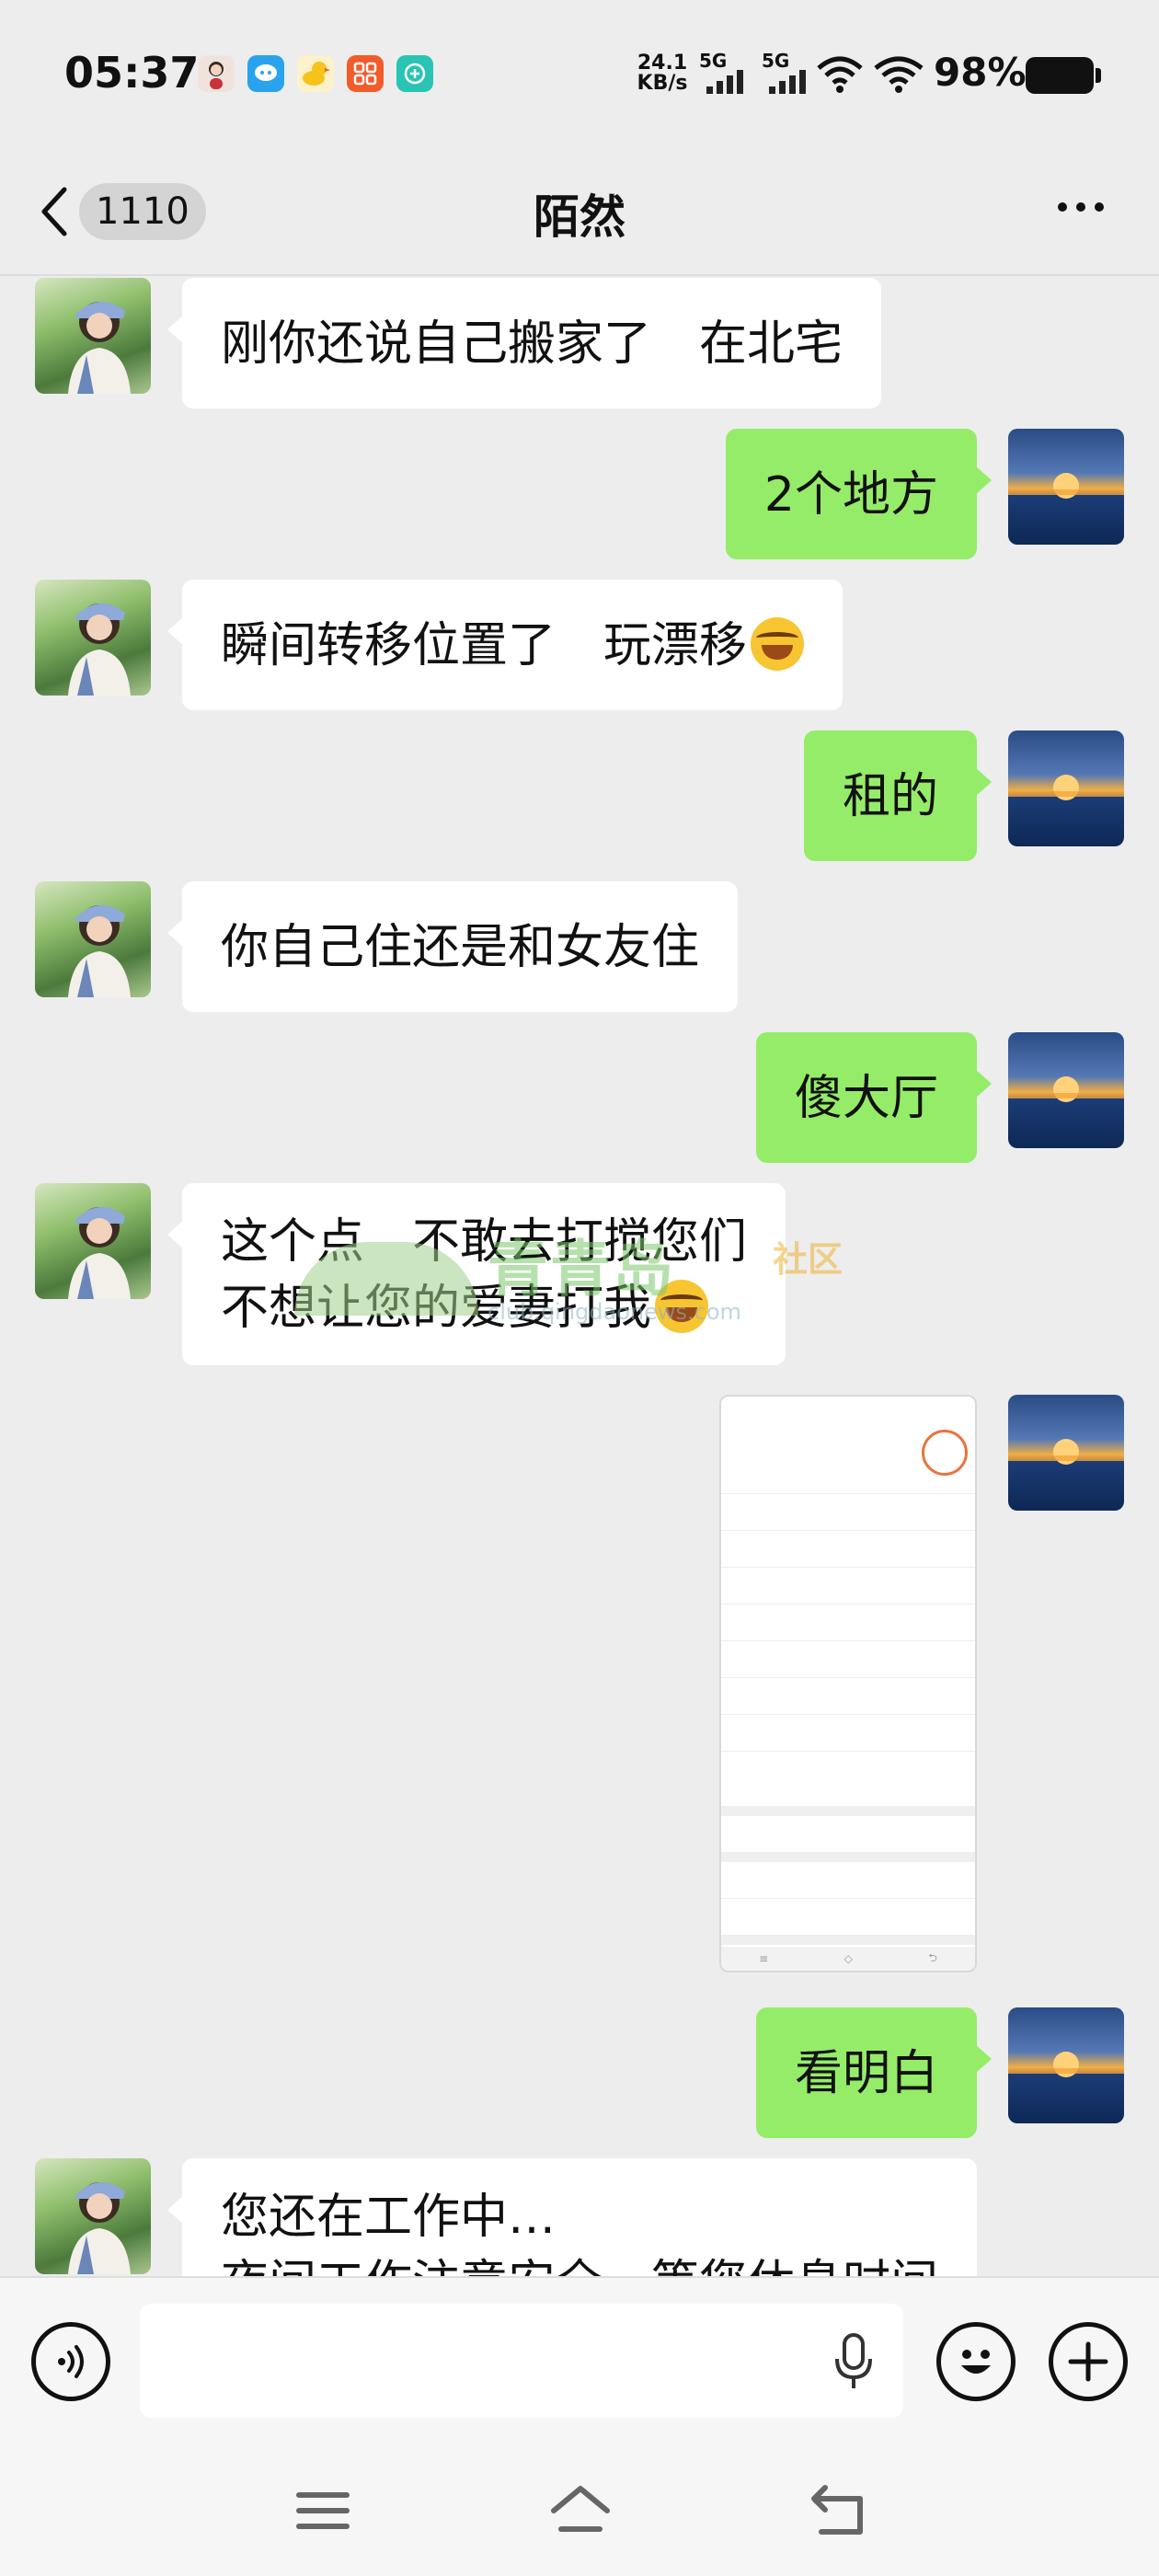 Image resolution: width=1159 pixels, height=2576 pixels. What do you see at coordinates (265, 73) in the screenshot?
I see `chat-app-notification-icon` at bounding box center [265, 73].